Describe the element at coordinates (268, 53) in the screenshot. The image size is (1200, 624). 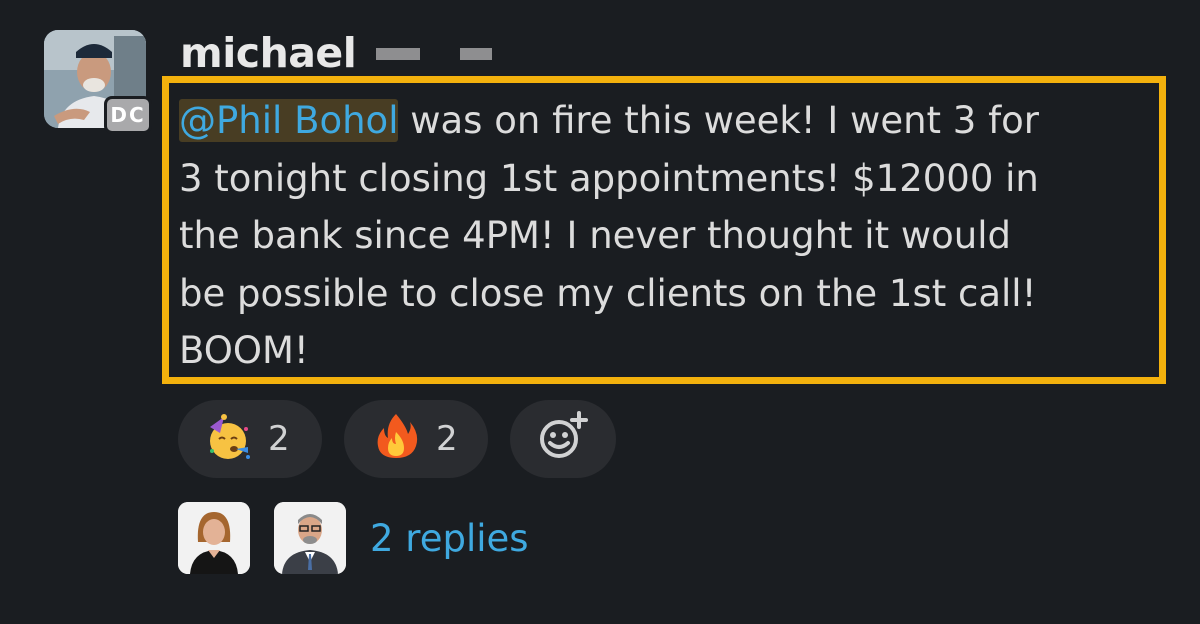
I see `author-name: michael` at that location.